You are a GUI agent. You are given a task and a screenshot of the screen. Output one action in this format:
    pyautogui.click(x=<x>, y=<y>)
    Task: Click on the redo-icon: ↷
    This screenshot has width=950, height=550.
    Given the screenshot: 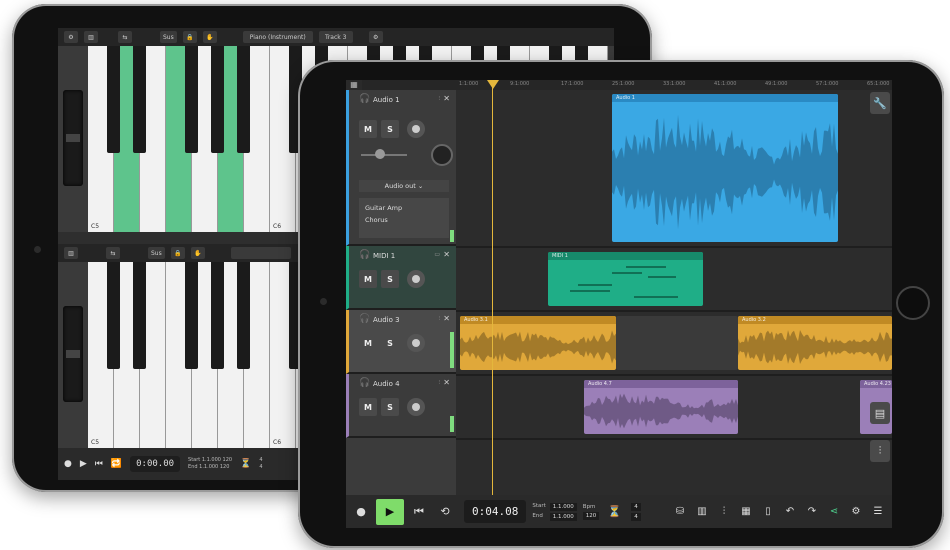 What is the action you would take?
    pyautogui.click(x=812, y=512)
    